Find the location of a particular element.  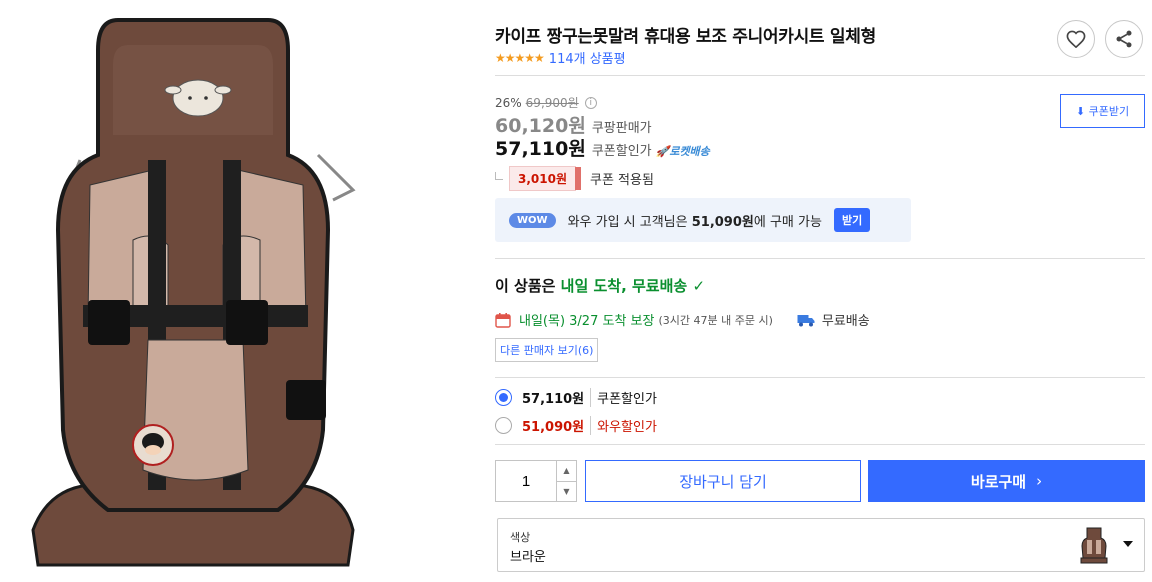

radio-selected is located at coordinates (503, 397).